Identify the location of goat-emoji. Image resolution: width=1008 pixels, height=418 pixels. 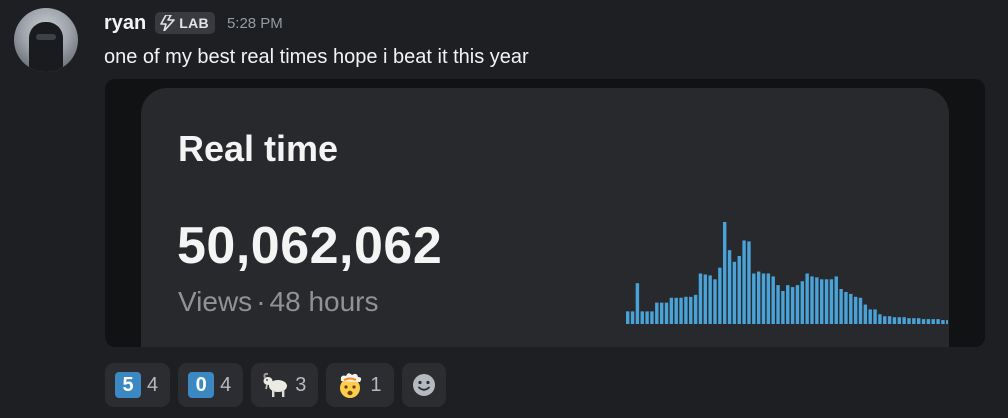
(275, 384).